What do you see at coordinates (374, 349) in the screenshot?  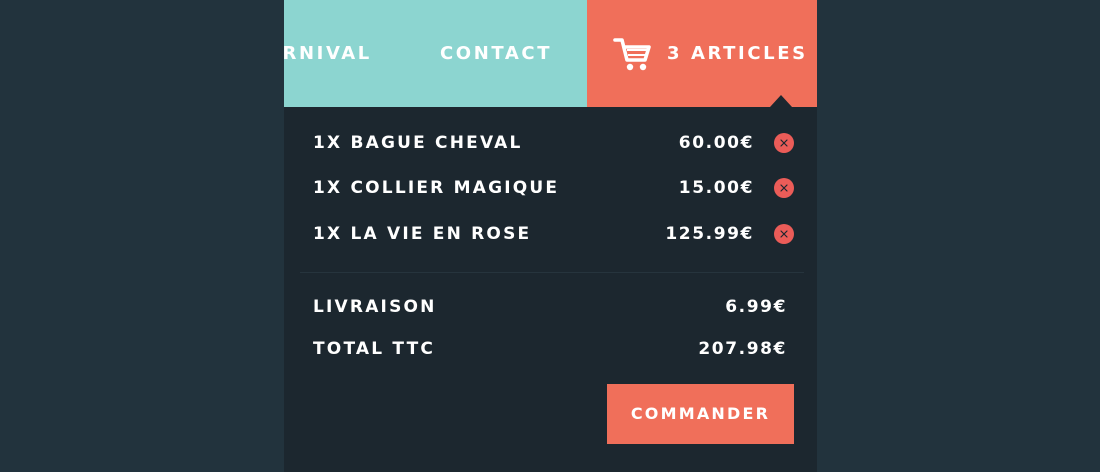 I see `total-label: TOTAL TTC` at bounding box center [374, 349].